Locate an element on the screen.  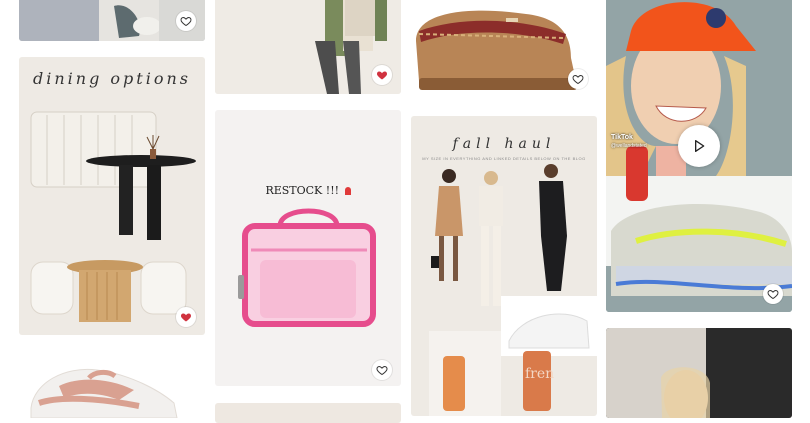
pin-card-sweater-shoes is located at coordinates (112, 20).